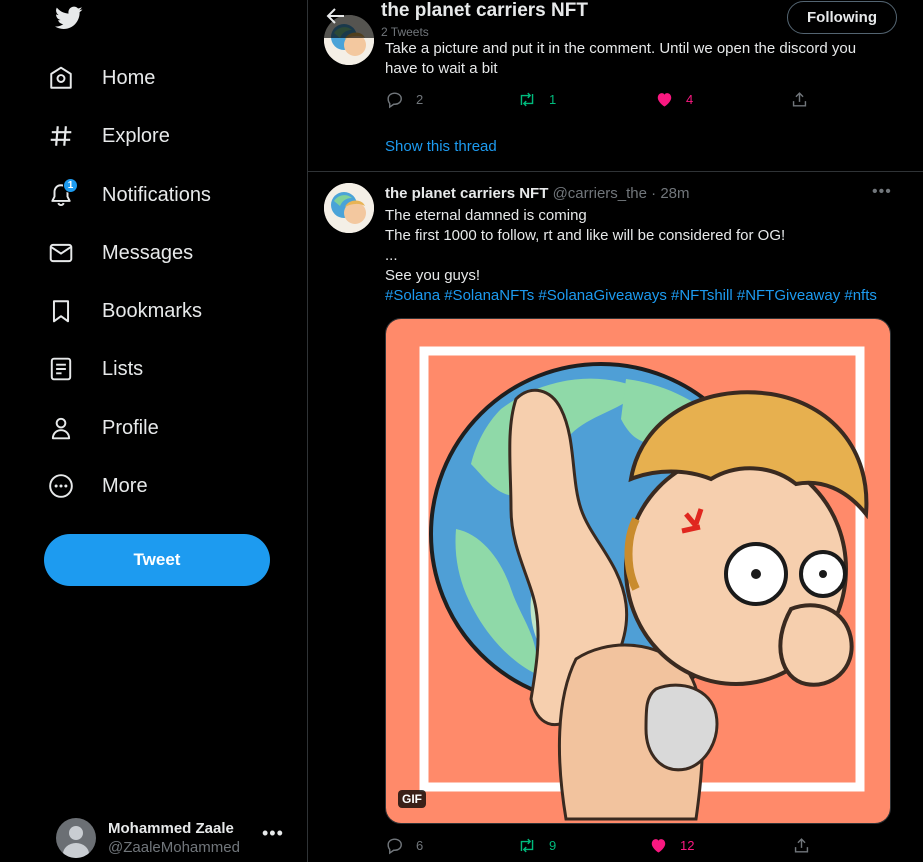 The height and width of the screenshot is (862, 923). I want to click on like-button: 12, so click(671, 845).